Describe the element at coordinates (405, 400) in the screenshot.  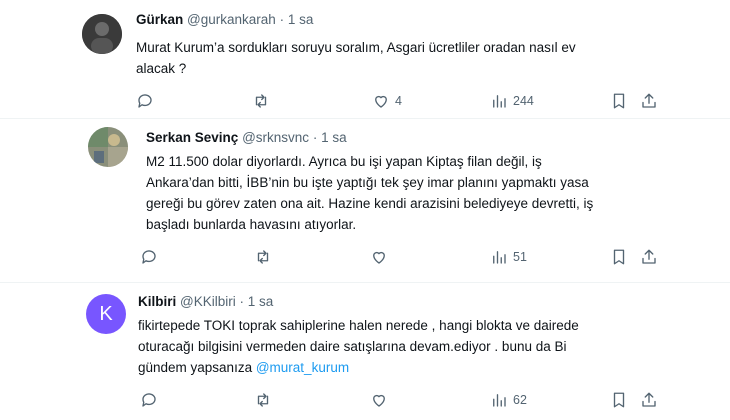
I see `action-bar: 62` at that location.